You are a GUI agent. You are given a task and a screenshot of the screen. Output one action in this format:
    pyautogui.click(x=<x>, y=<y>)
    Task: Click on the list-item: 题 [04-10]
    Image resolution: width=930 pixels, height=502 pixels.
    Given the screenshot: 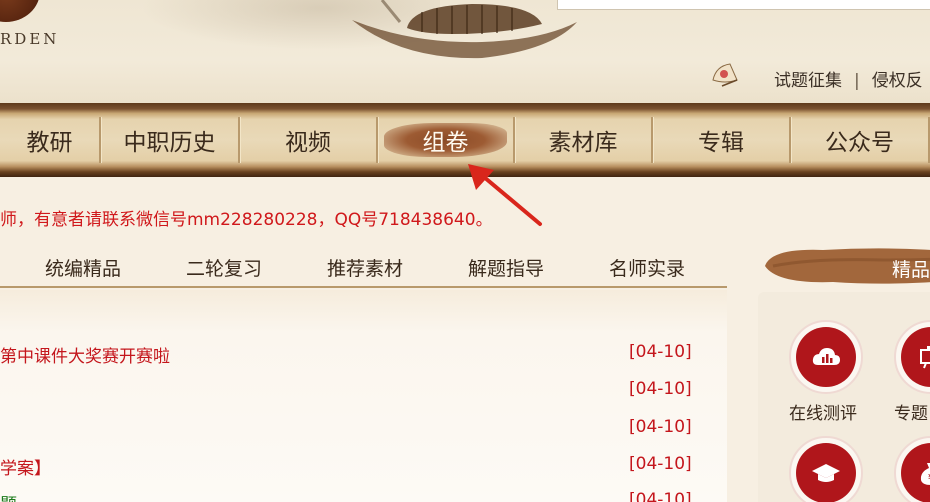 What is the action you would take?
    pyautogui.click(x=350, y=494)
    